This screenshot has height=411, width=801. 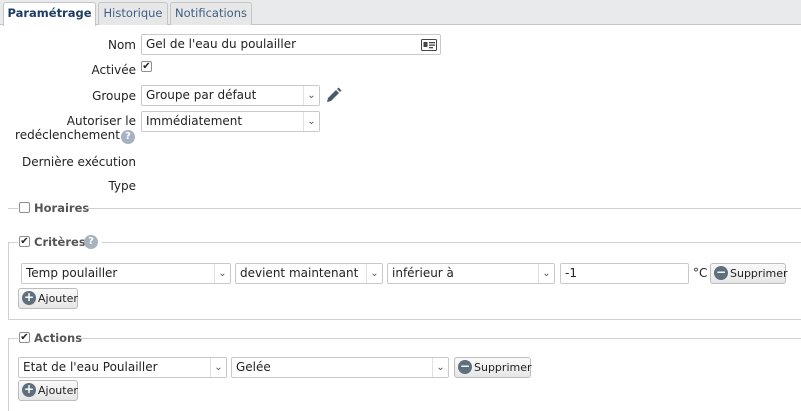 I want to click on nom-label: Nom, so click(x=121, y=45).